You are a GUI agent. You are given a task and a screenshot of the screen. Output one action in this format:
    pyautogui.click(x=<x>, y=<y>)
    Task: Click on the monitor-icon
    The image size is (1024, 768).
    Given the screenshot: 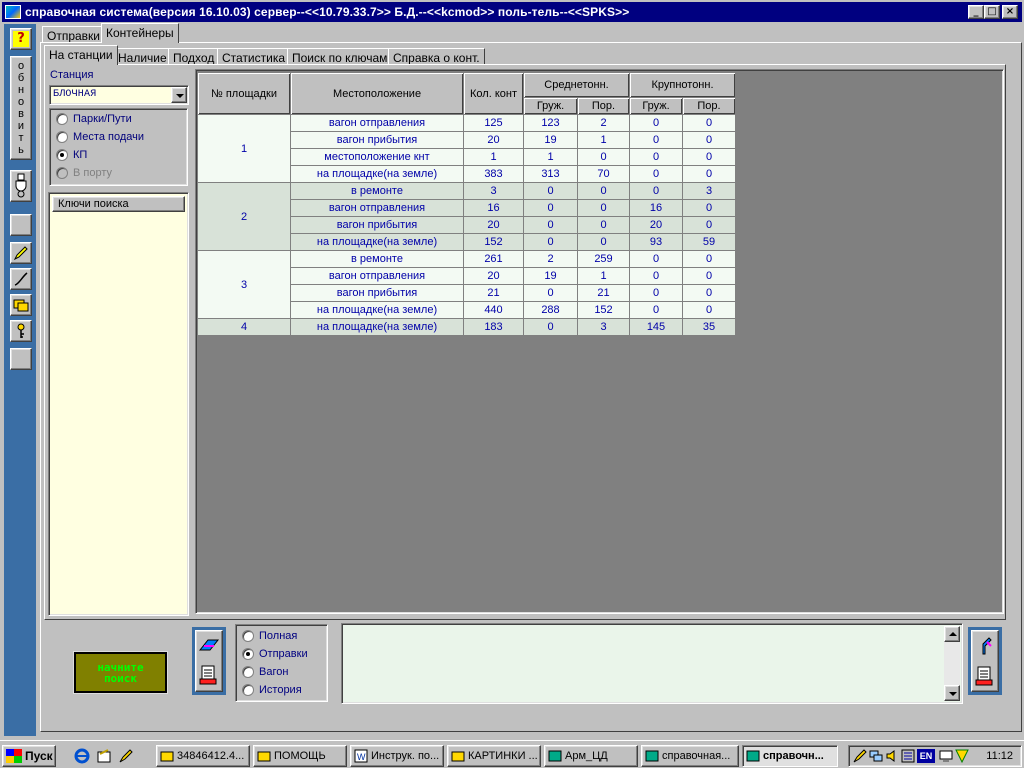 What is the action you would take?
    pyautogui.click(x=946, y=756)
    